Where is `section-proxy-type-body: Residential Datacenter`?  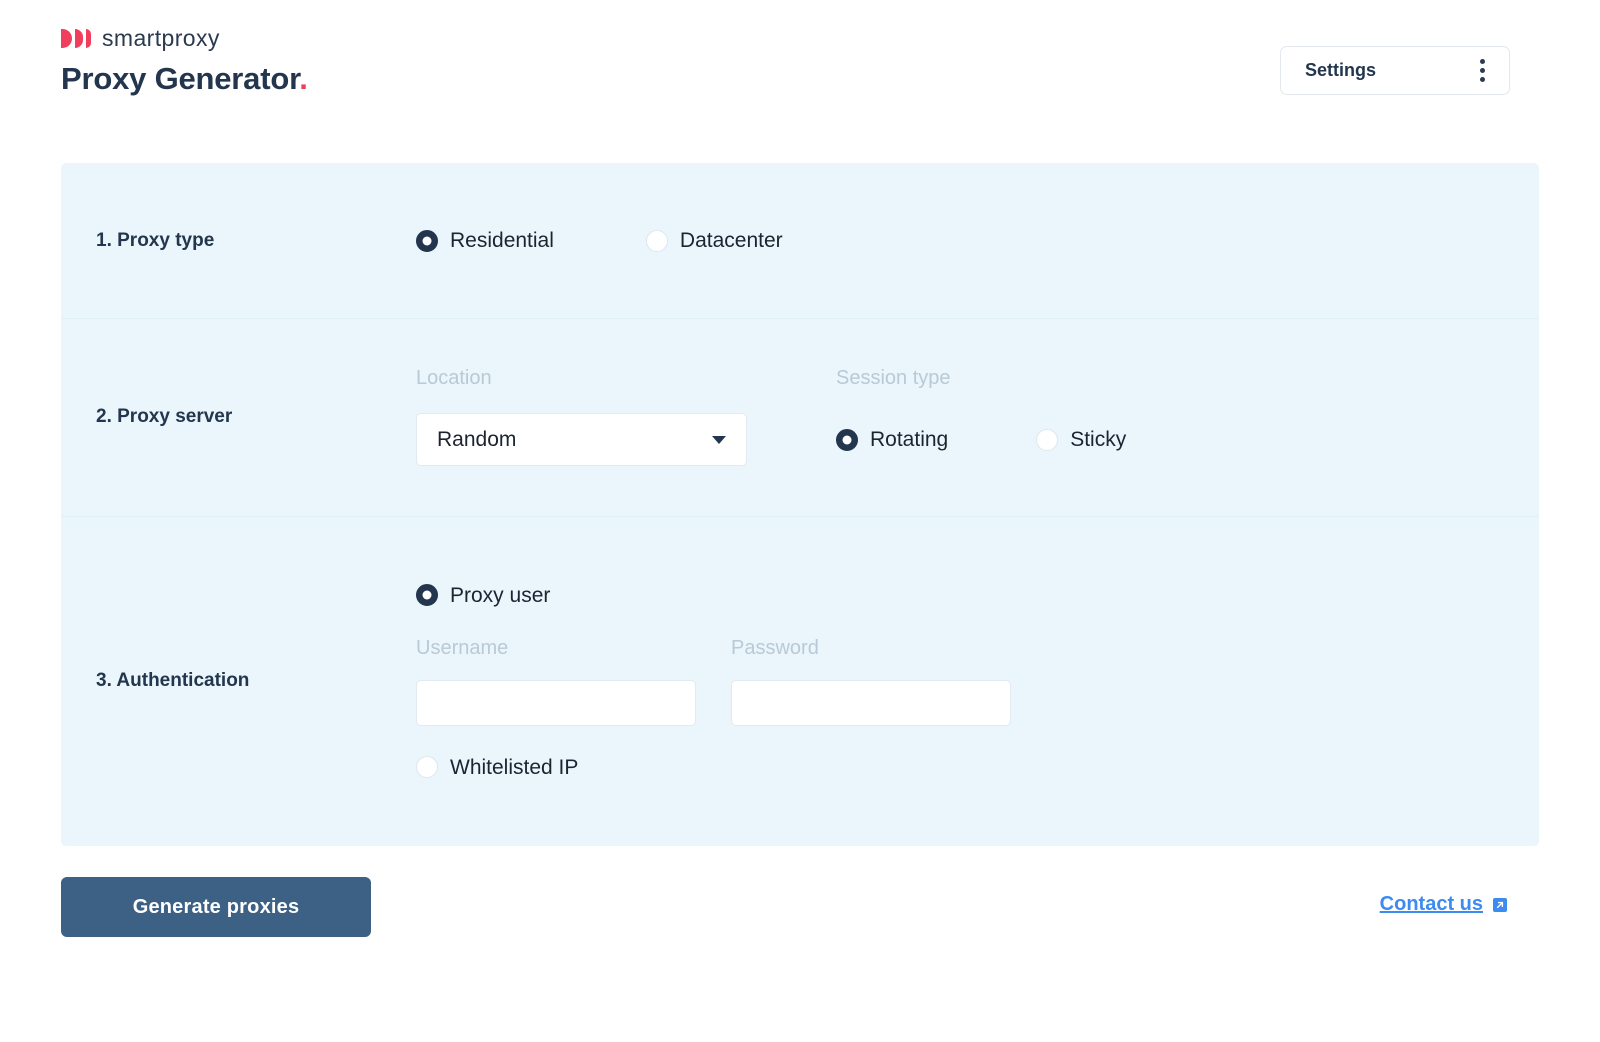 section-proxy-type-body: Residential Datacenter is located at coordinates (977, 240).